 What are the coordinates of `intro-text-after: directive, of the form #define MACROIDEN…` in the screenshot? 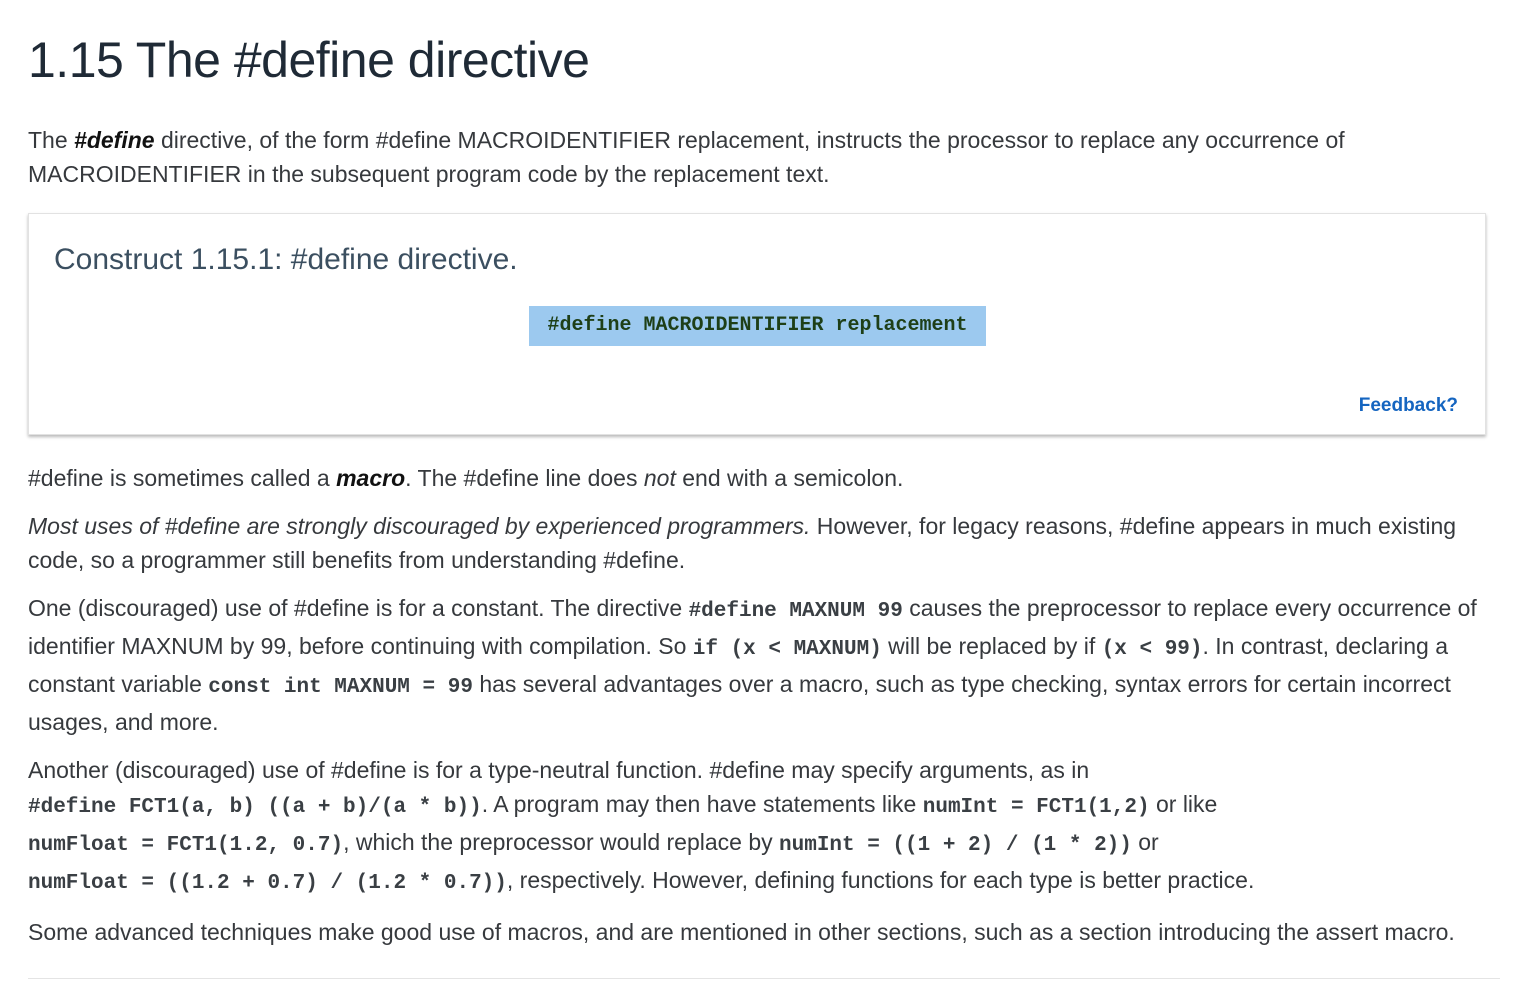 It's located at (686, 157).